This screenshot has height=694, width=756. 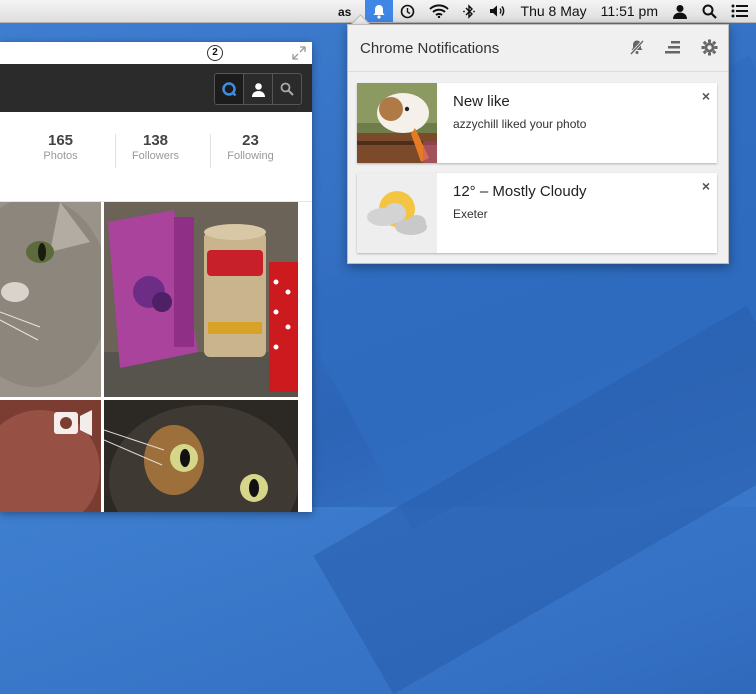 What do you see at coordinates (537, 213) in the screenshot?
I see `notification-card-weather: 12° – Mostly Cloudy Exeter ×` at bounding box center [537, 213].